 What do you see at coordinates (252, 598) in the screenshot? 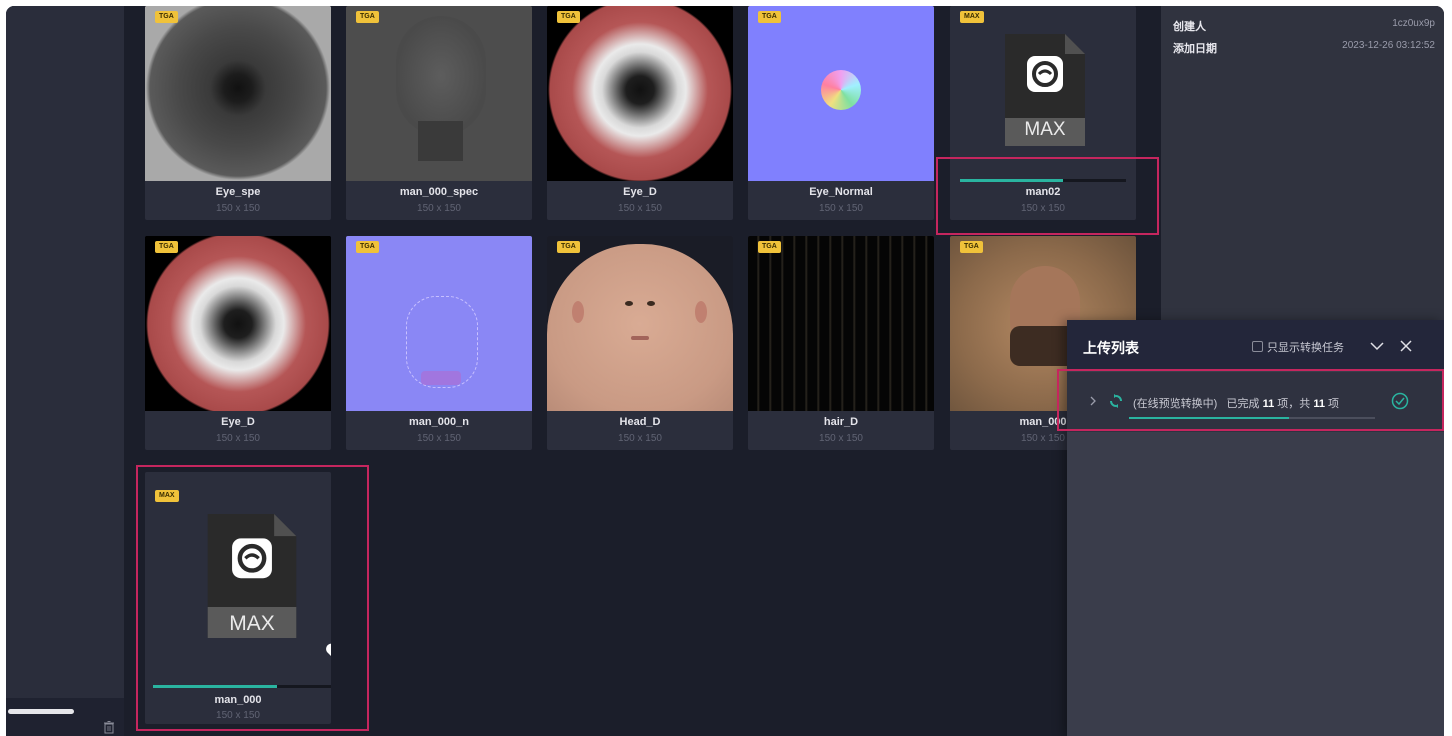
I see `highlight-man000` at bounding box center [252, 598].